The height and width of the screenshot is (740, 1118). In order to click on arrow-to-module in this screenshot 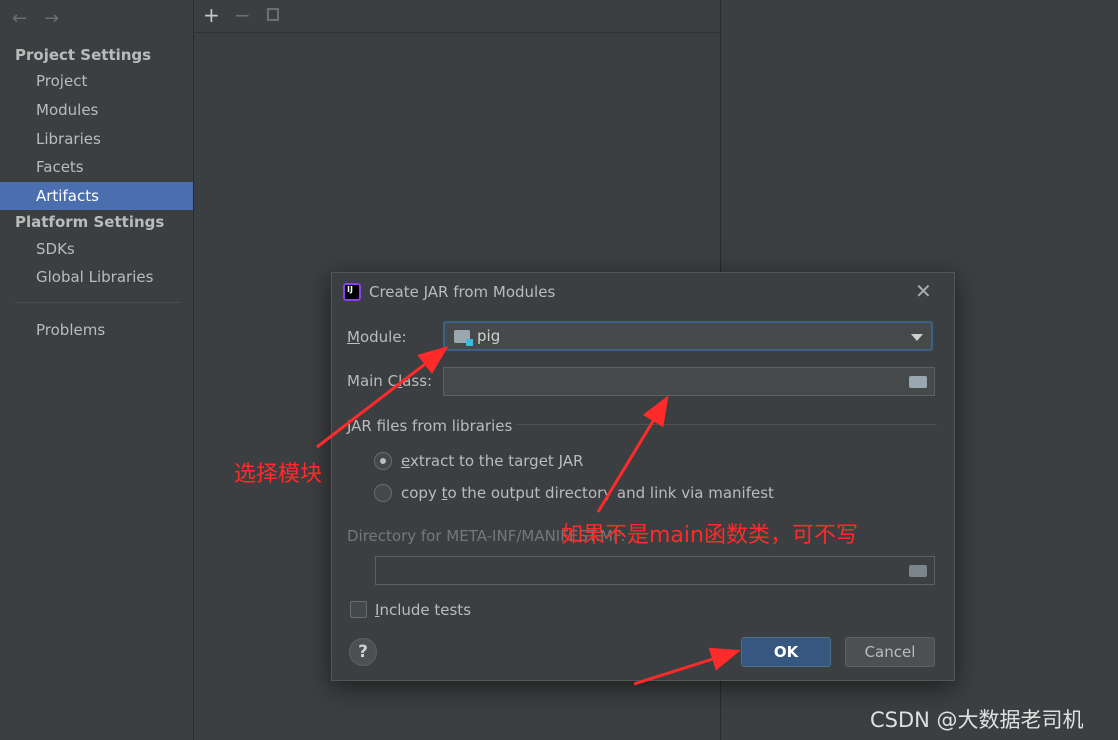, I will do `click(382, 397)`.